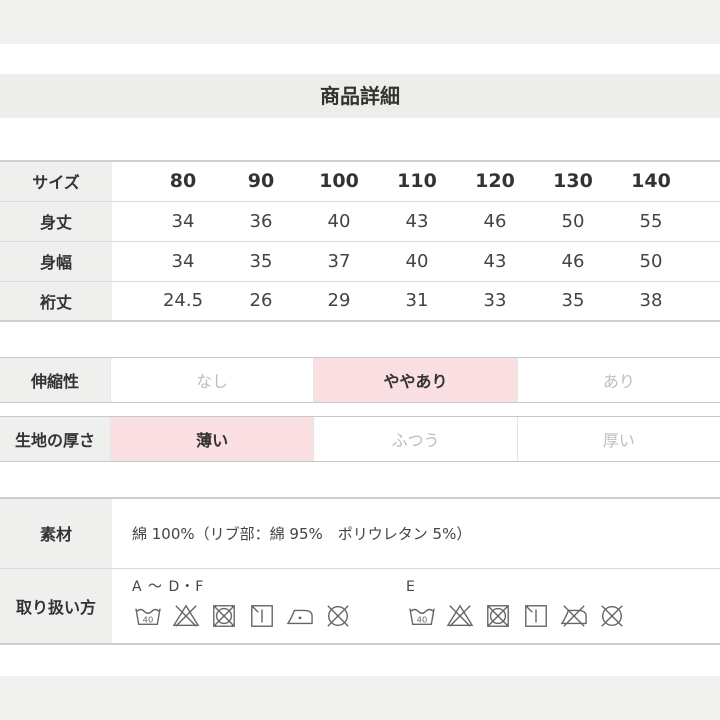  I want to click on row-label: 身幅, so click(56, 260).